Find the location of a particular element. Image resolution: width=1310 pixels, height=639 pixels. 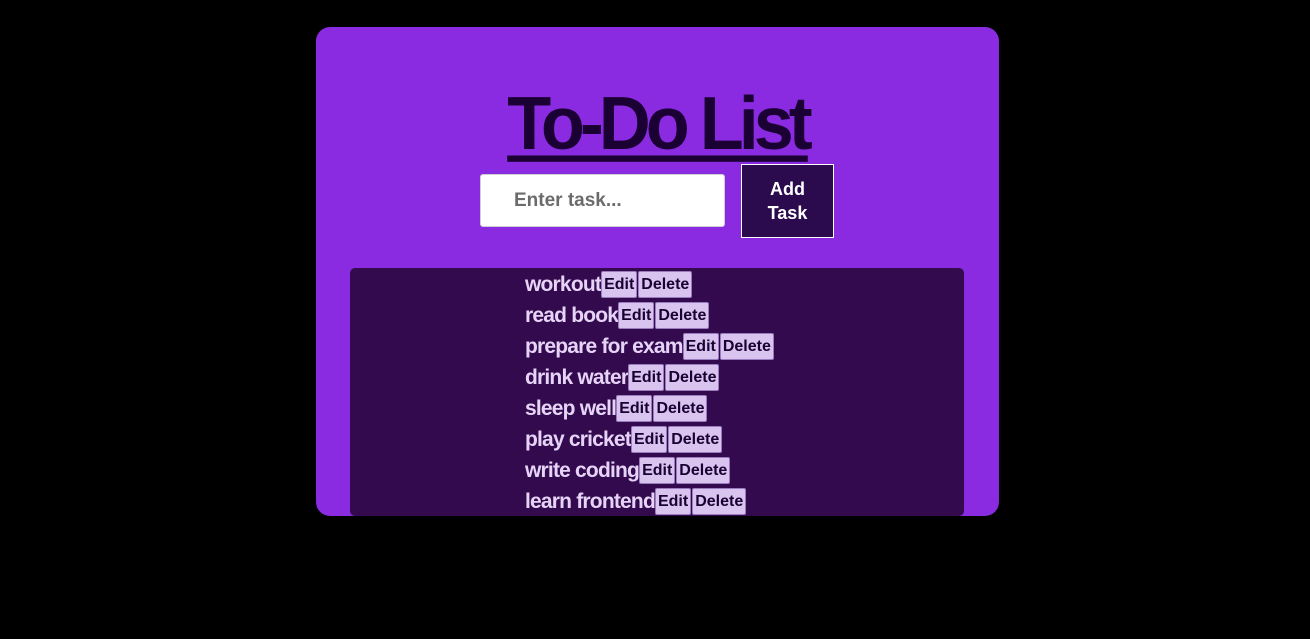

task-text: workout is located at coordinates (563, 284).